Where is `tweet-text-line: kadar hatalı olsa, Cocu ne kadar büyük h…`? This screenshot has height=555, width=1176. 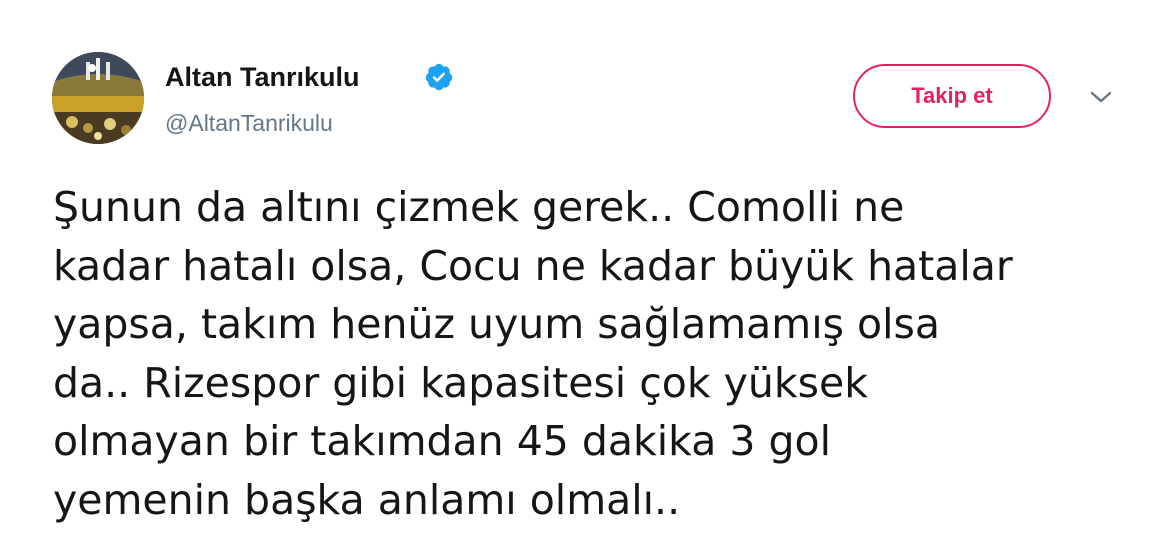
tweet-text-line: kadar hatalı olsa, Cocu ne kadar büyük h… is located at coordinates (533, 265).